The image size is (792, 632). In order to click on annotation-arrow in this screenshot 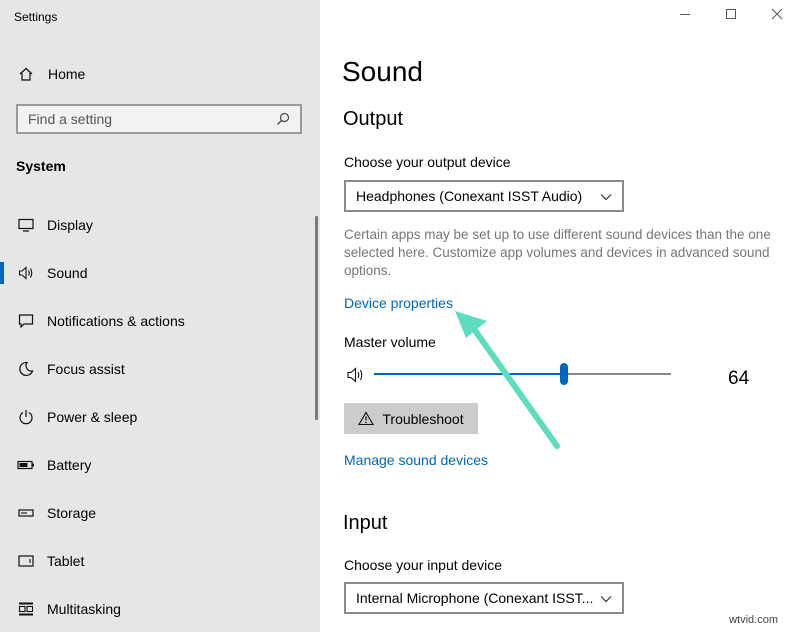, I will do `click(507, 380)`.